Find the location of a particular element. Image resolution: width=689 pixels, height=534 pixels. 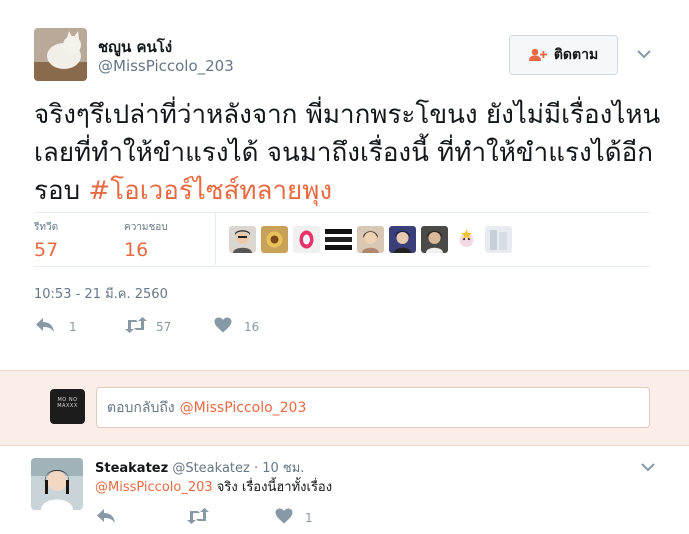

likers-row is located at coordinates (370, 239).